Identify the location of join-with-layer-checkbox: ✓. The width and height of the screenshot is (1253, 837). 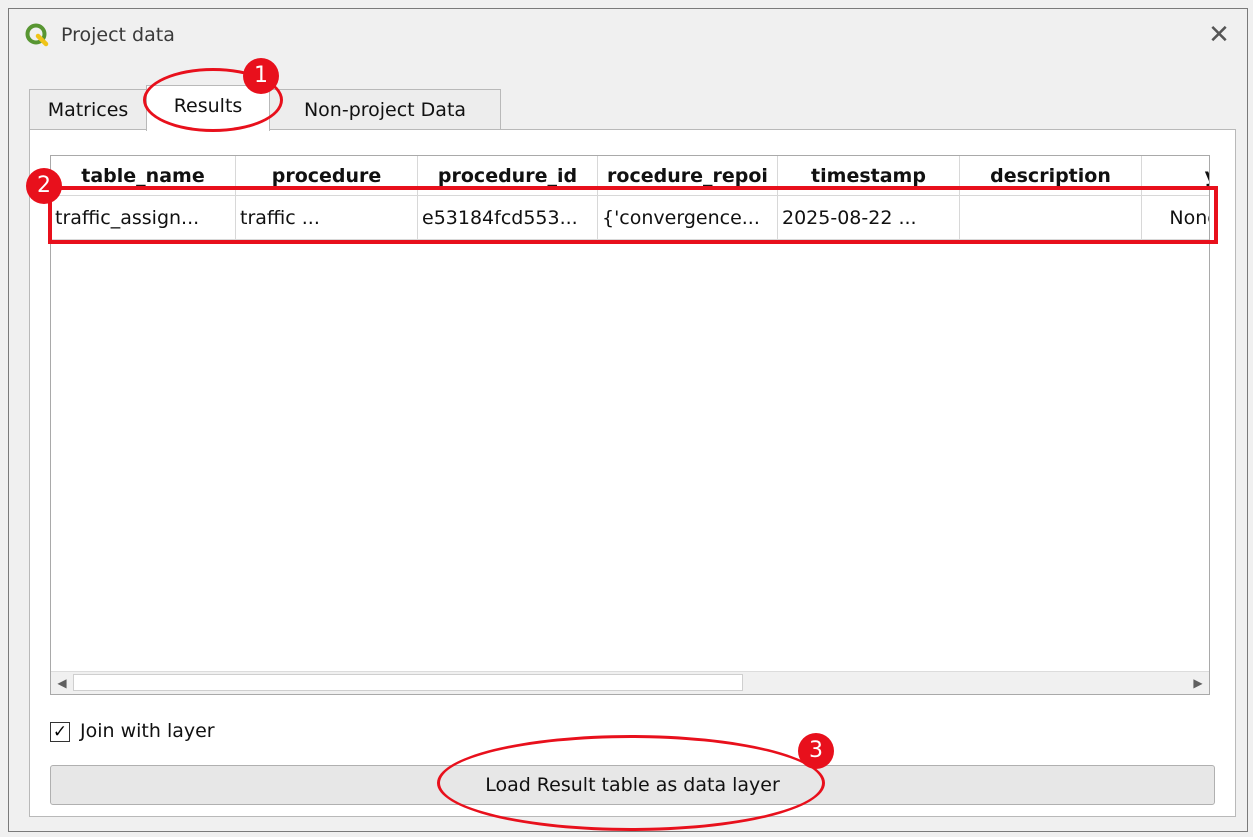
(60, 732).